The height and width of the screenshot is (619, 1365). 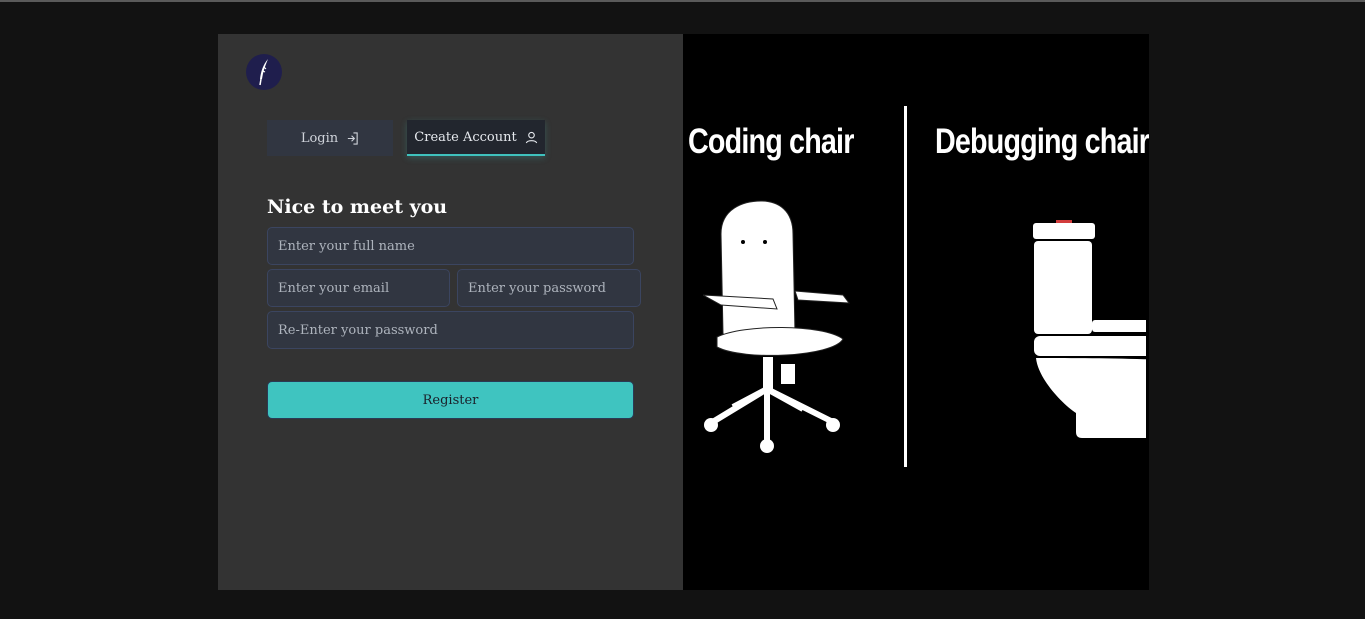 What do you see at coordinates (1089, 329) in the screenshot?
I see `toilet-icon` at bounding box center [1089, 329].